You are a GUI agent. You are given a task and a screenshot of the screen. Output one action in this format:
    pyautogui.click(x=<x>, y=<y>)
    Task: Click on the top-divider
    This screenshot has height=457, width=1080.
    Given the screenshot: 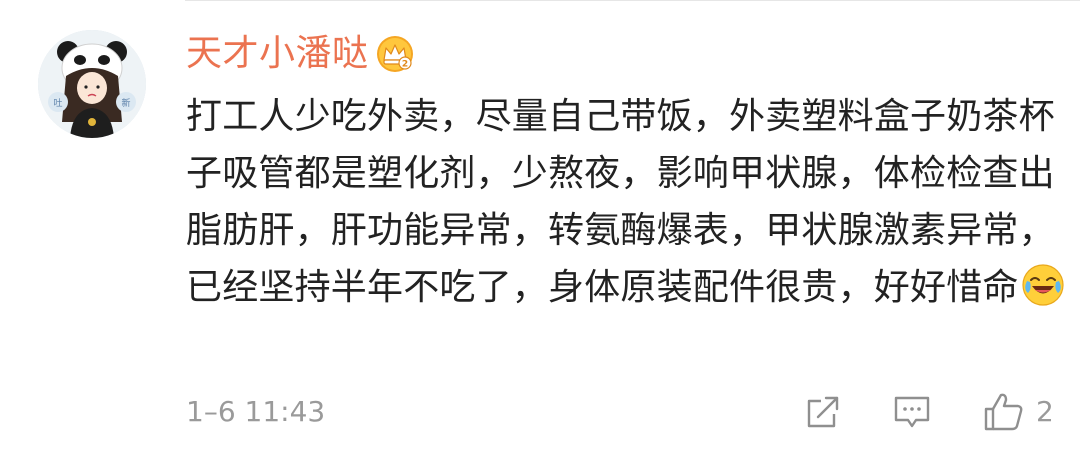 What is the action you would take?
    pyautogui.click(x=632, y=0)
    